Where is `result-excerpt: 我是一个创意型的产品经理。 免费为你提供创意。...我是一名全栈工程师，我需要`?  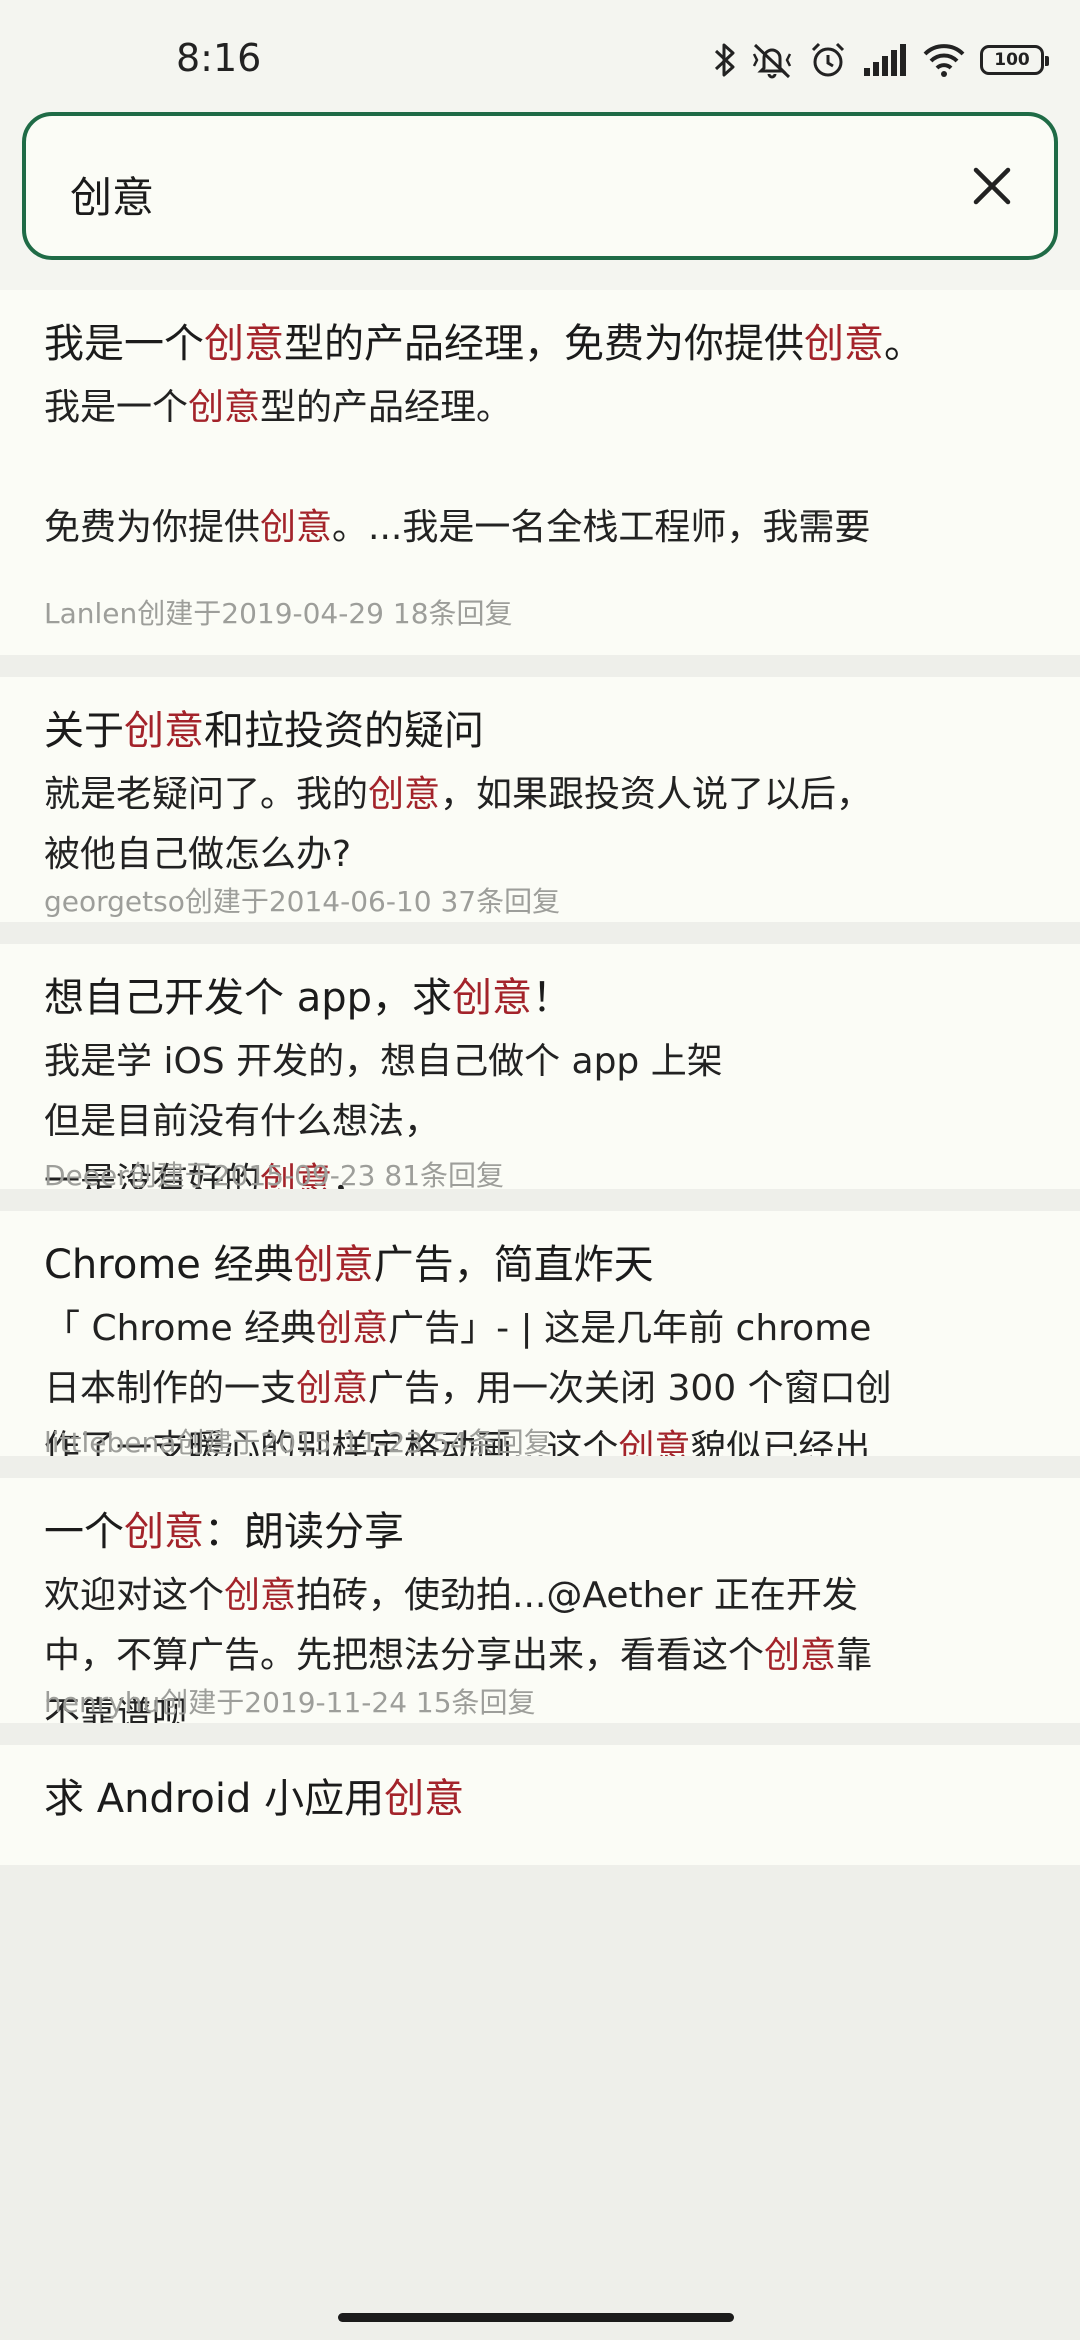
result-excerpt: 我是一个创意型的产品经理。 免费为你提供创意。...我是一名全栈工程师，我需要 is located at coordinates (540, 468).